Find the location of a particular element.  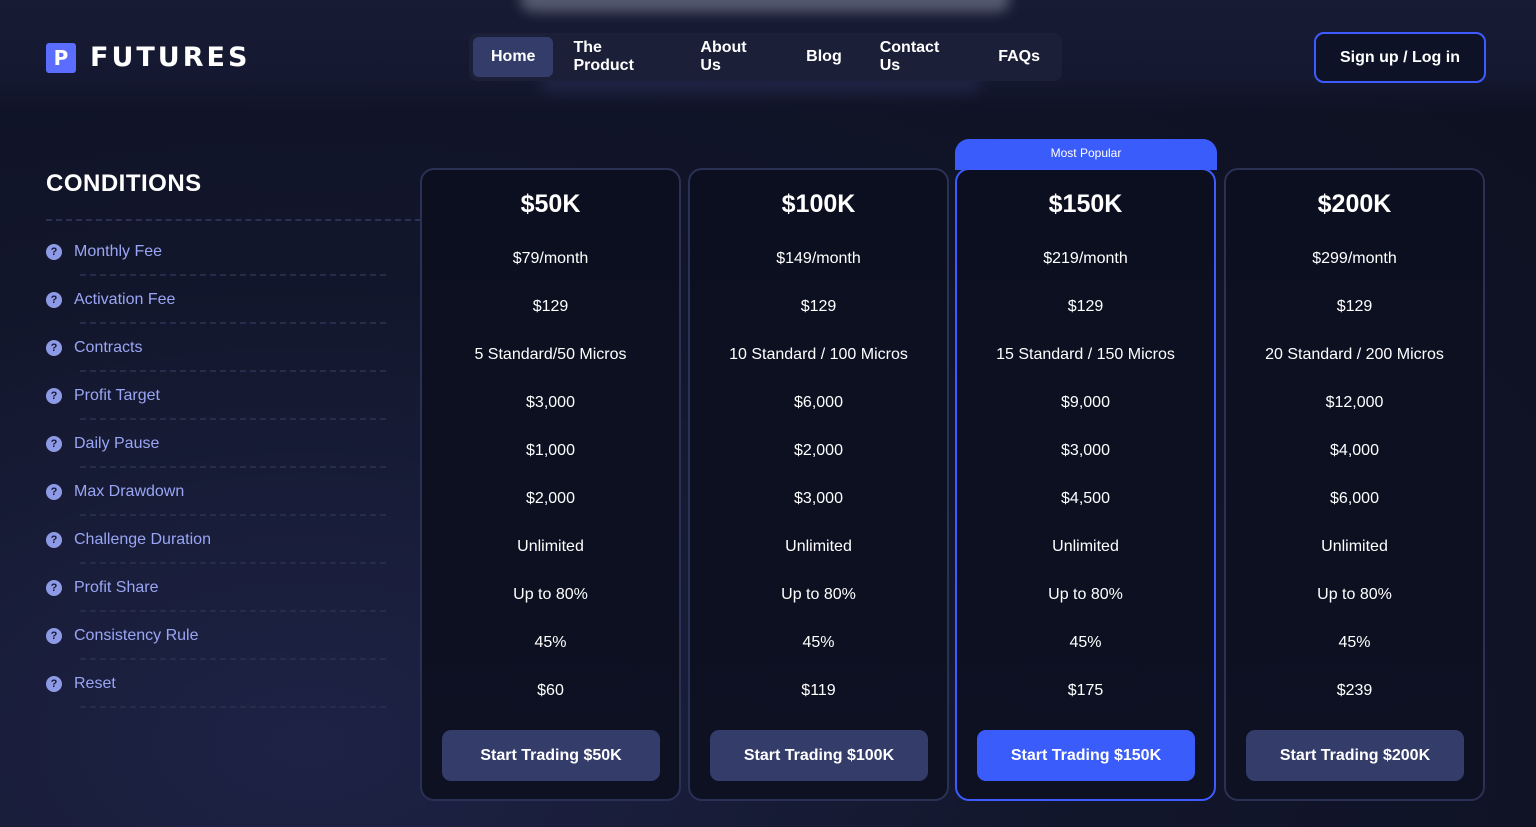

condition-row: ? Profit Target is located at coordinates (216, 396).